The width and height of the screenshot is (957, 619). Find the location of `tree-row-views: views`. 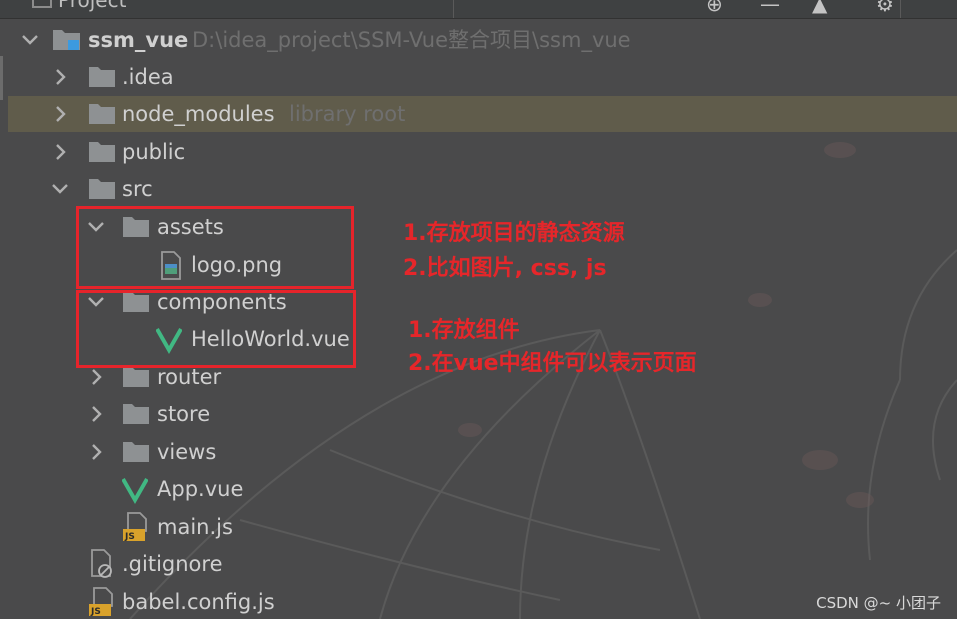

tree-row-views: views is located at coordinates (478, 452).